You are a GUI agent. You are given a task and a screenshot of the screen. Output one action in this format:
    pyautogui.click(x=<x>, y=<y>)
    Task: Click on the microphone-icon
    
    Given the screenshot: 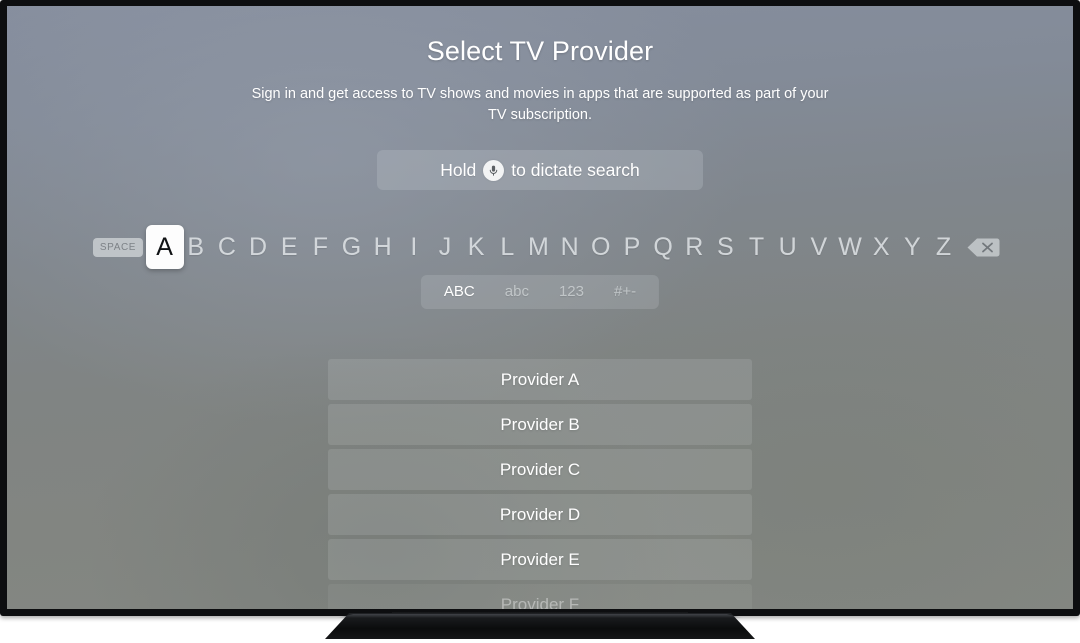 What is the action you would take?
    pyautogui.click(x=494, y=170)
    